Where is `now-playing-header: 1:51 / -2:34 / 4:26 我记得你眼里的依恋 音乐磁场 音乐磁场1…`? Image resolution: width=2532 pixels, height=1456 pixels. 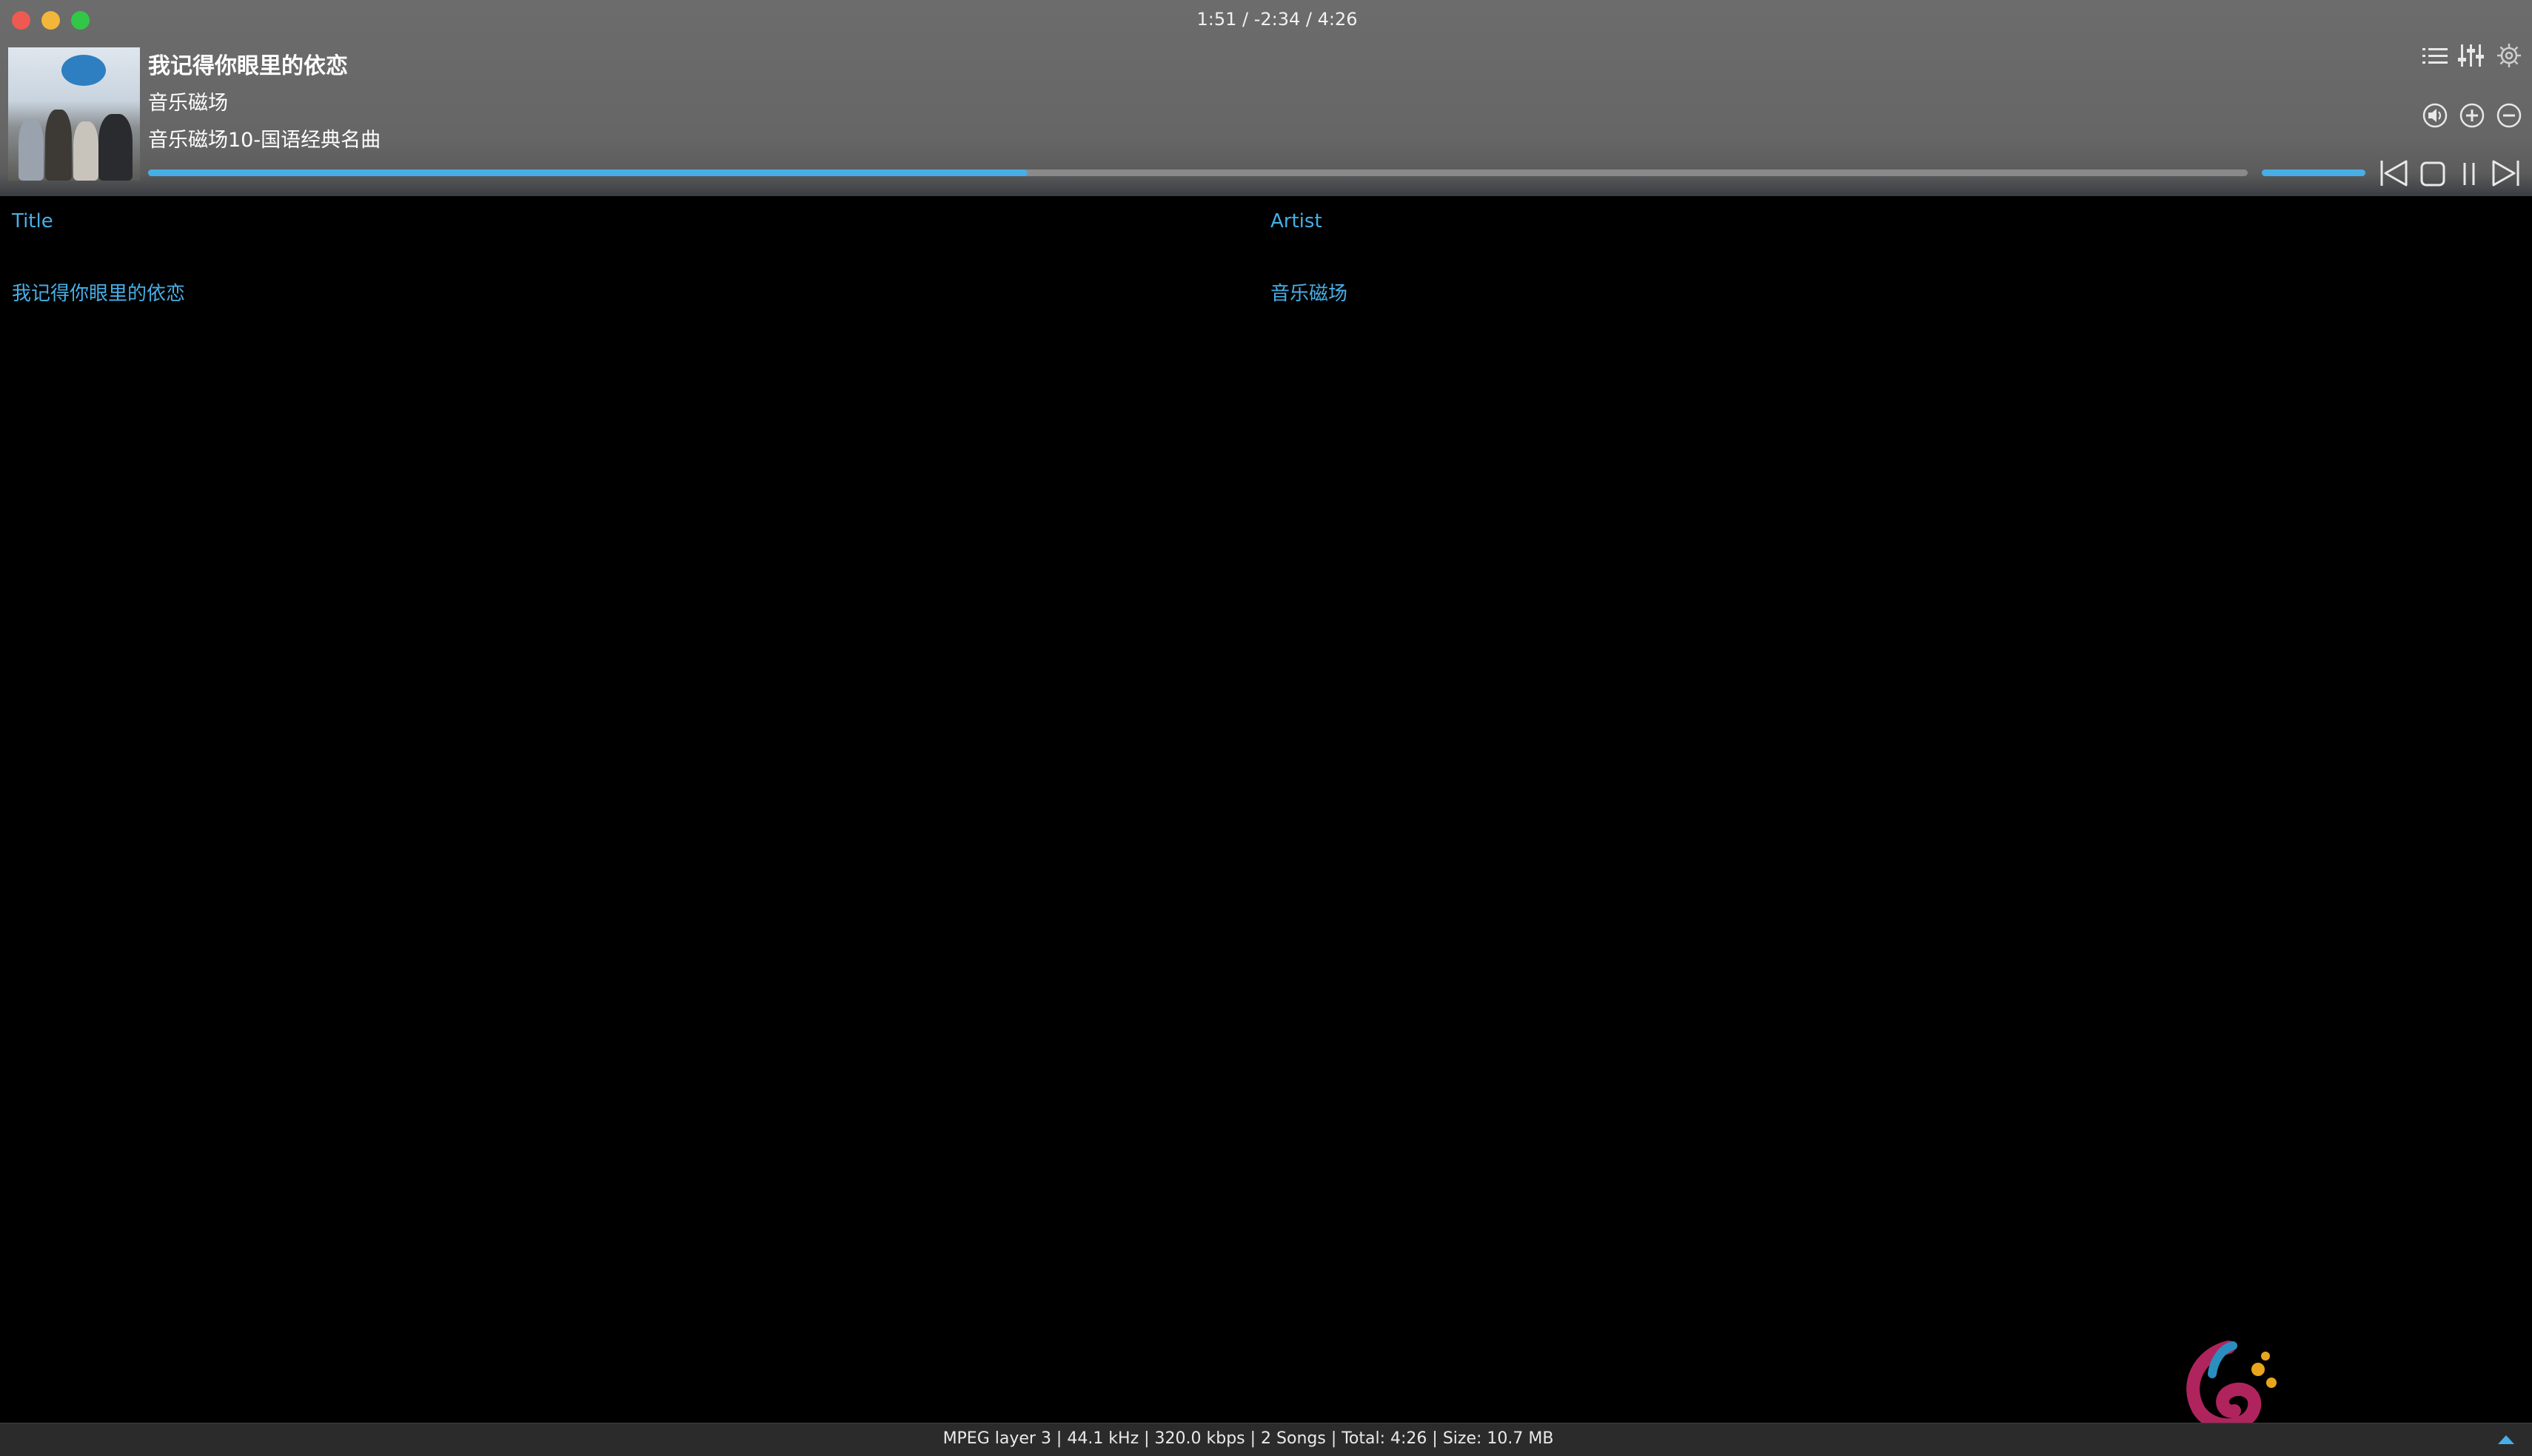
now-playing-header: 1:51 / -2:34 / 4:26 我记得你眼里的依恋 音乐磁场 音乐磁场1… is located at coordinates (1266, 98).